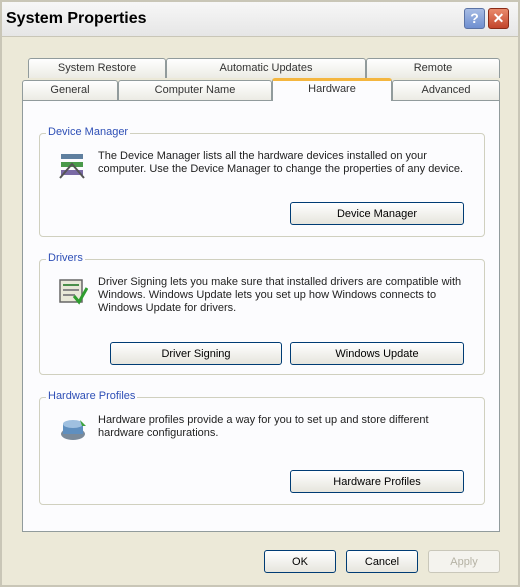 Image resolution: width=520 pixels, height=587 pixels. Describe the element at coordinates (70, 90) in the screenshot. I see `tab-general: General` at that location.